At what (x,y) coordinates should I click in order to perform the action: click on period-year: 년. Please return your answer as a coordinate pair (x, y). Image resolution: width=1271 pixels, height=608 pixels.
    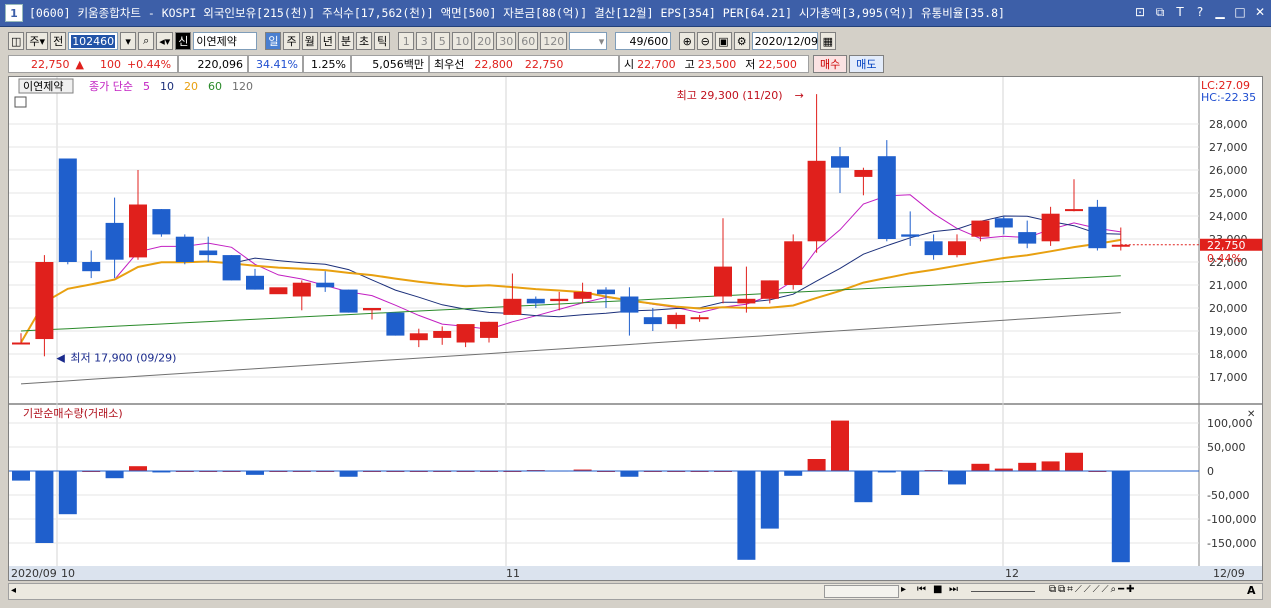
    Looking at the image, I should click on (327, 41).